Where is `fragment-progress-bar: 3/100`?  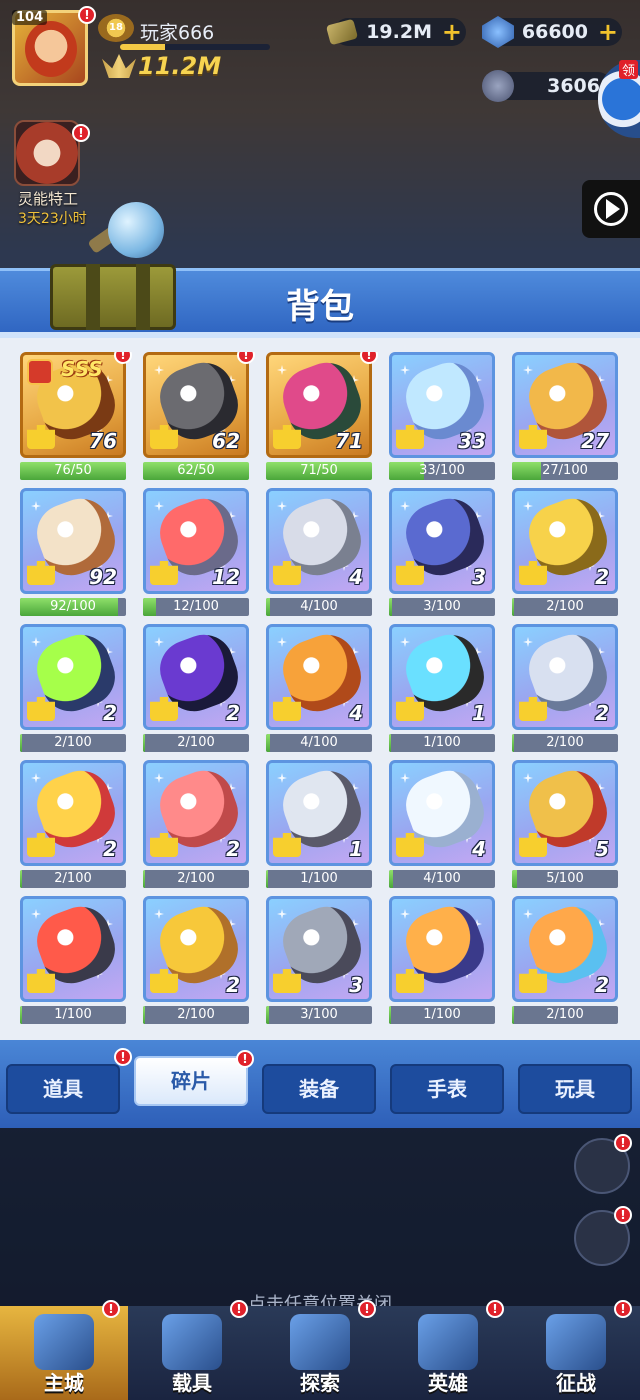 fragment-progress-bar: 3/100 is located at coordinates (442, 607).